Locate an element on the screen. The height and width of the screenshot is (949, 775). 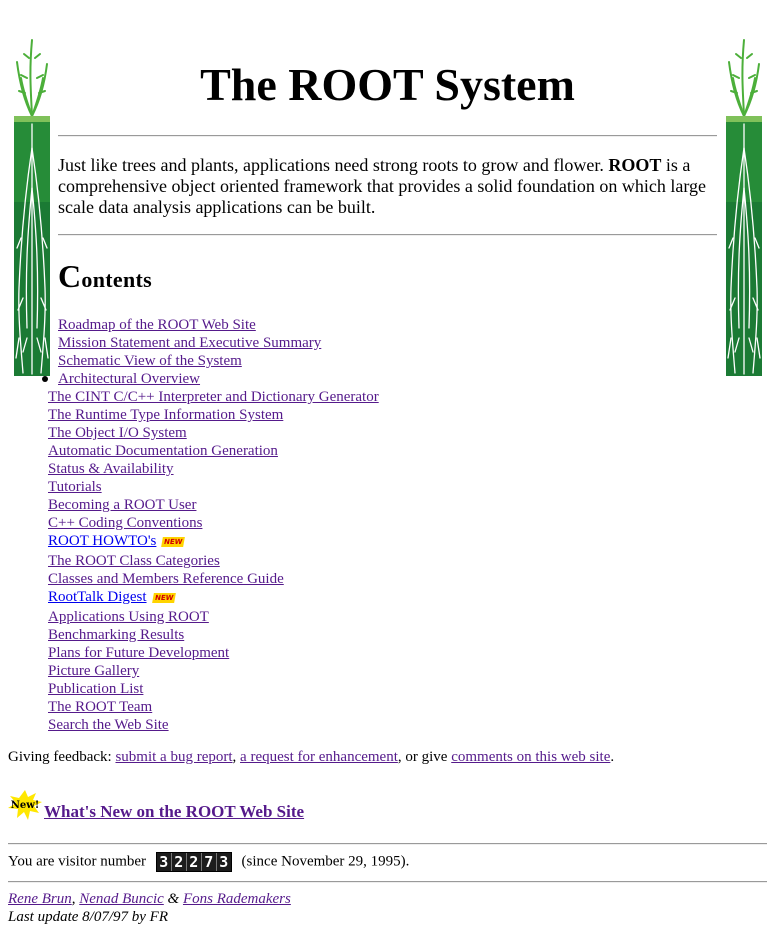
link-author-rene-brun: Rene Brun is located at coordinates (40, 899).